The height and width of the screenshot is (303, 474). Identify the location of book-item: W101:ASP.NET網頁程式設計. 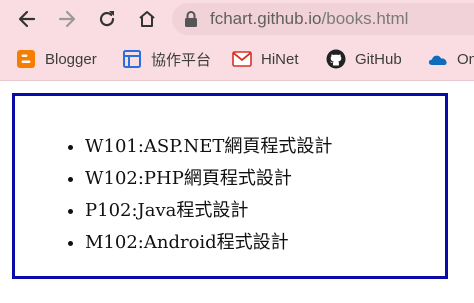
(208, 147).